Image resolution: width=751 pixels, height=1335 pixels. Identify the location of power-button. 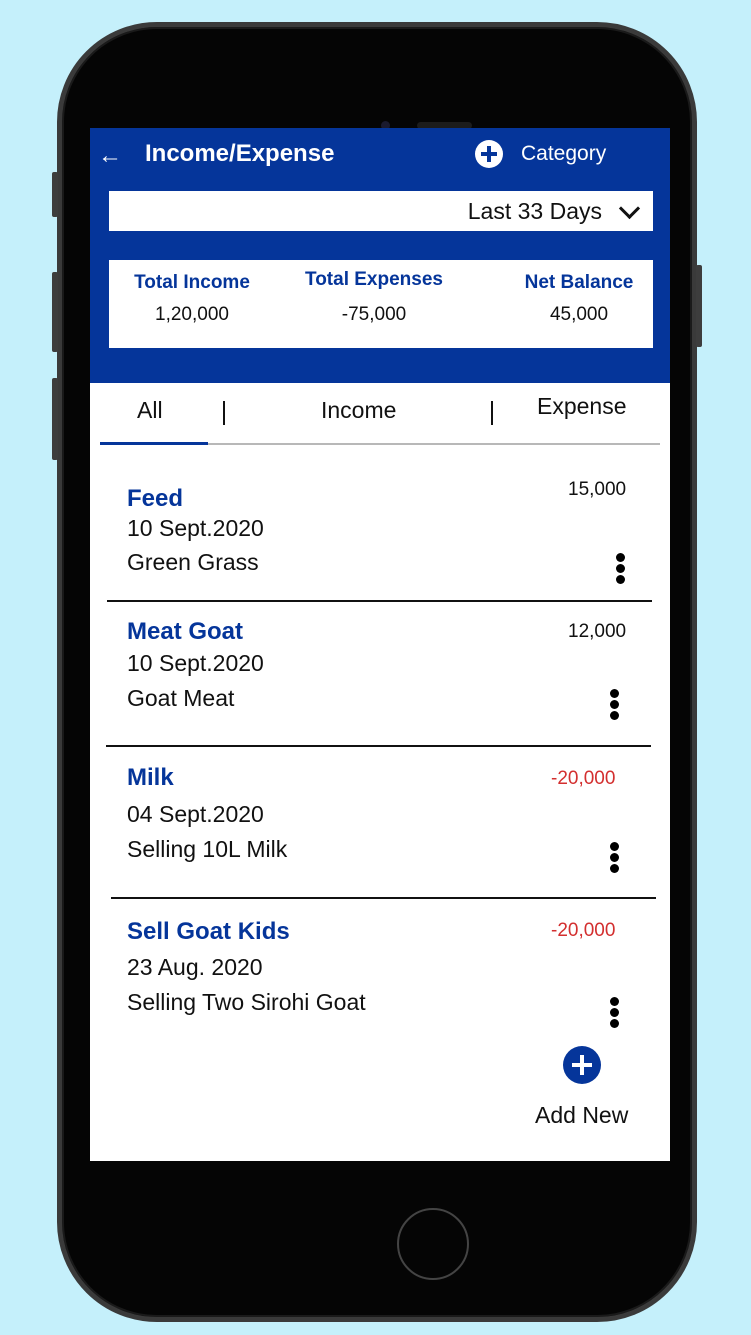
(699, 306).